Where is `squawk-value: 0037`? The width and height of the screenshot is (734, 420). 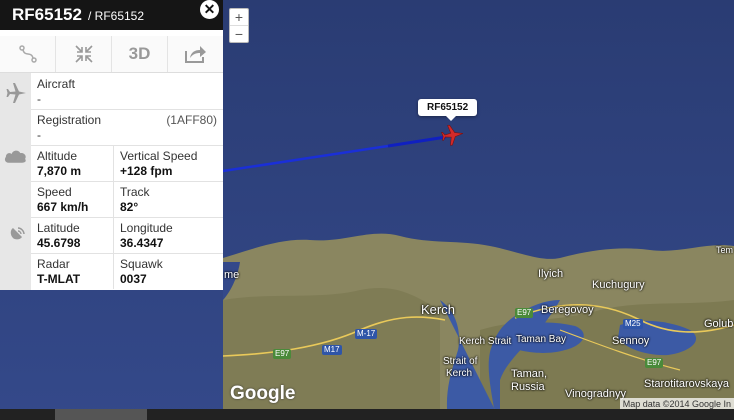 squawk-value: 0037 is located at coordinates (133, 279).